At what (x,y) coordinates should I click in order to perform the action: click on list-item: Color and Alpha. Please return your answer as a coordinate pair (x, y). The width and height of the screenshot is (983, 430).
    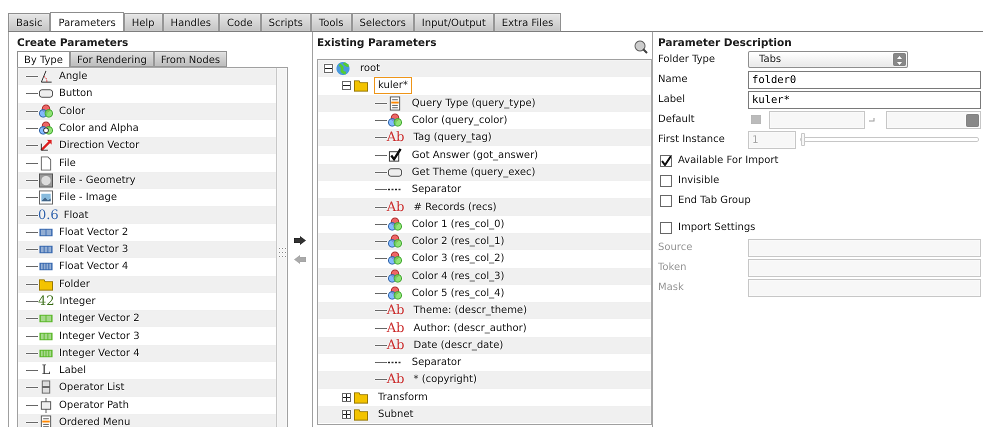
    Looking at the image, I should click on (99, 128).